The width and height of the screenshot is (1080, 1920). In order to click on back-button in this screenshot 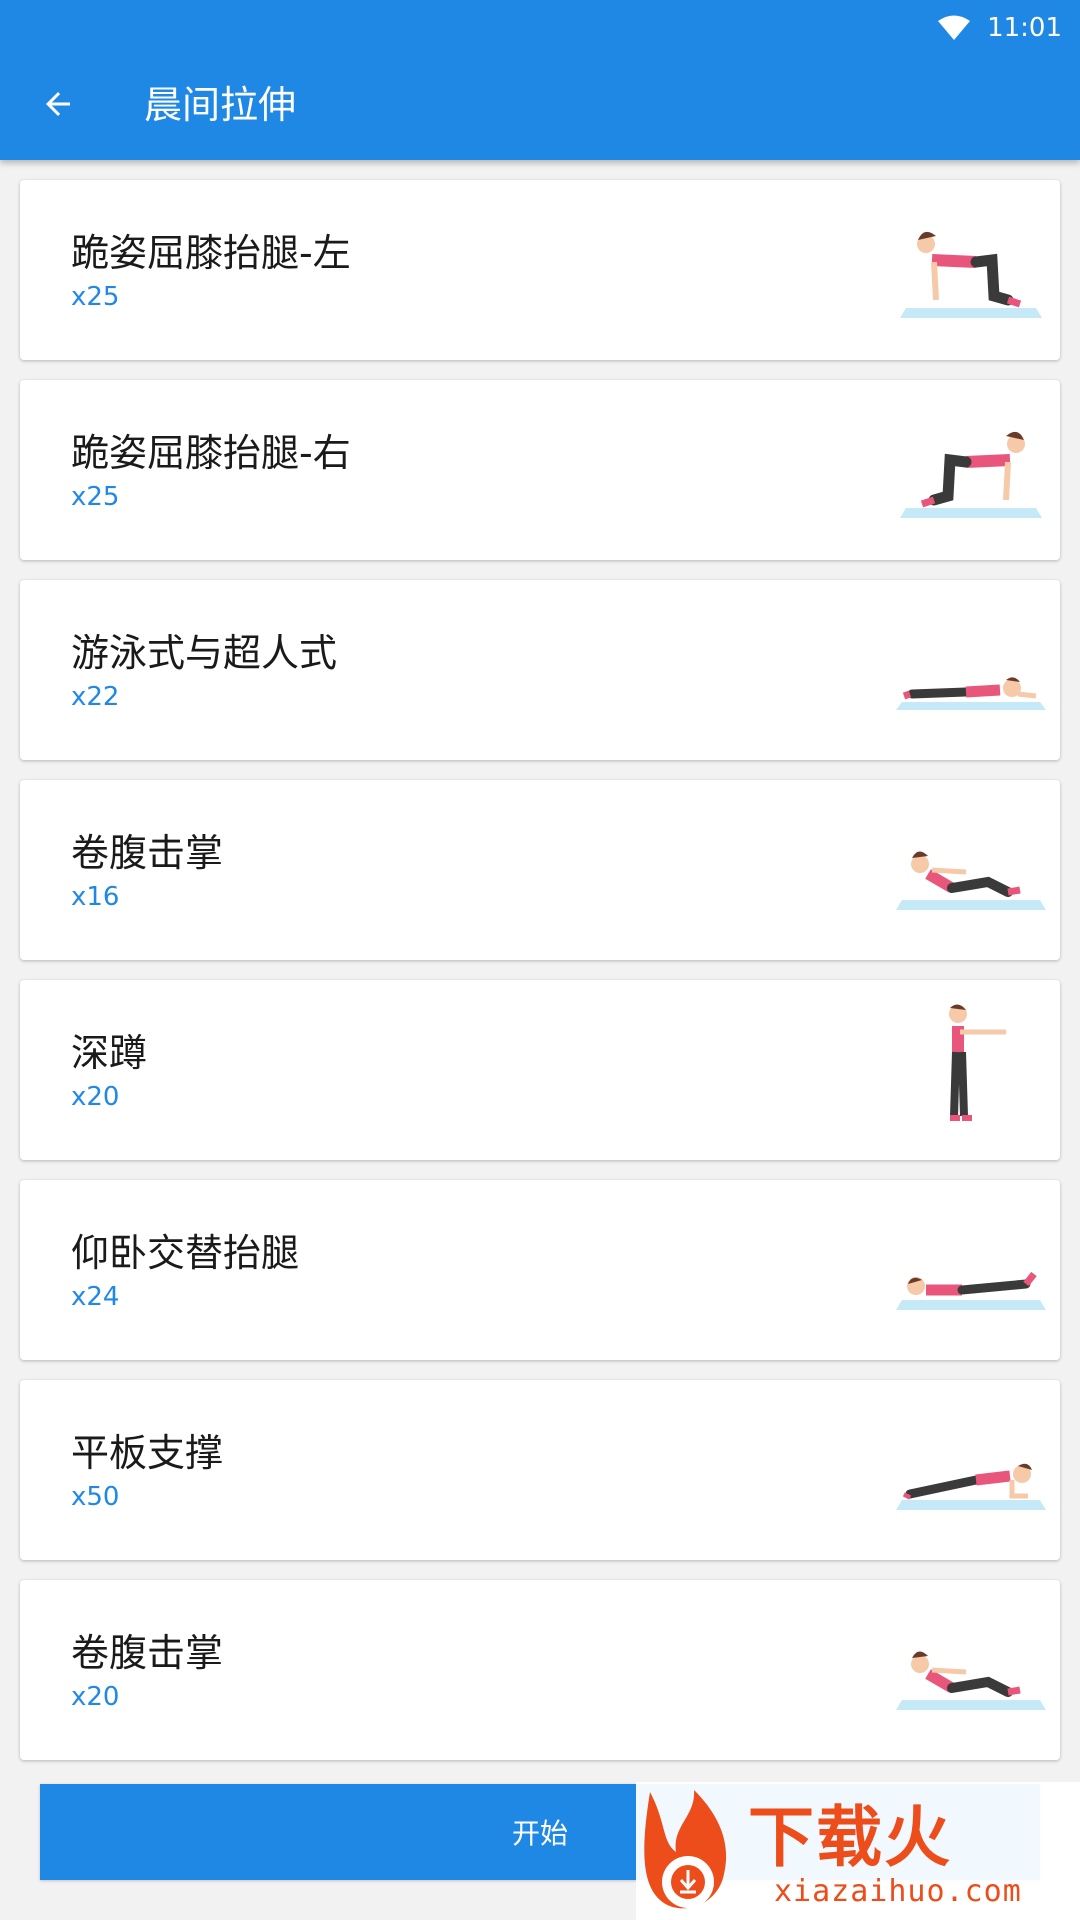, I will do `click(58, 104)`.